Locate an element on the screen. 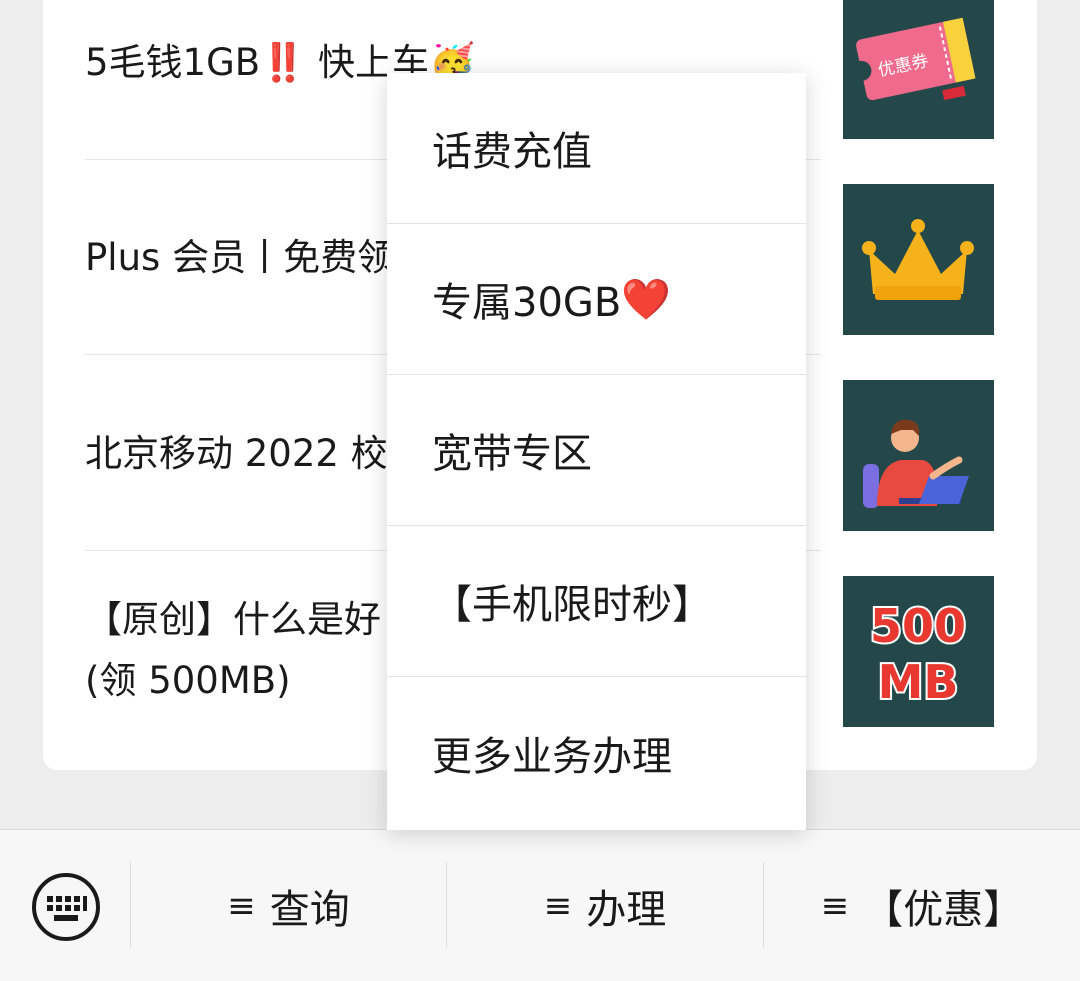  tab-handle: ≡ 办理 is located at coordinates (605, 906).